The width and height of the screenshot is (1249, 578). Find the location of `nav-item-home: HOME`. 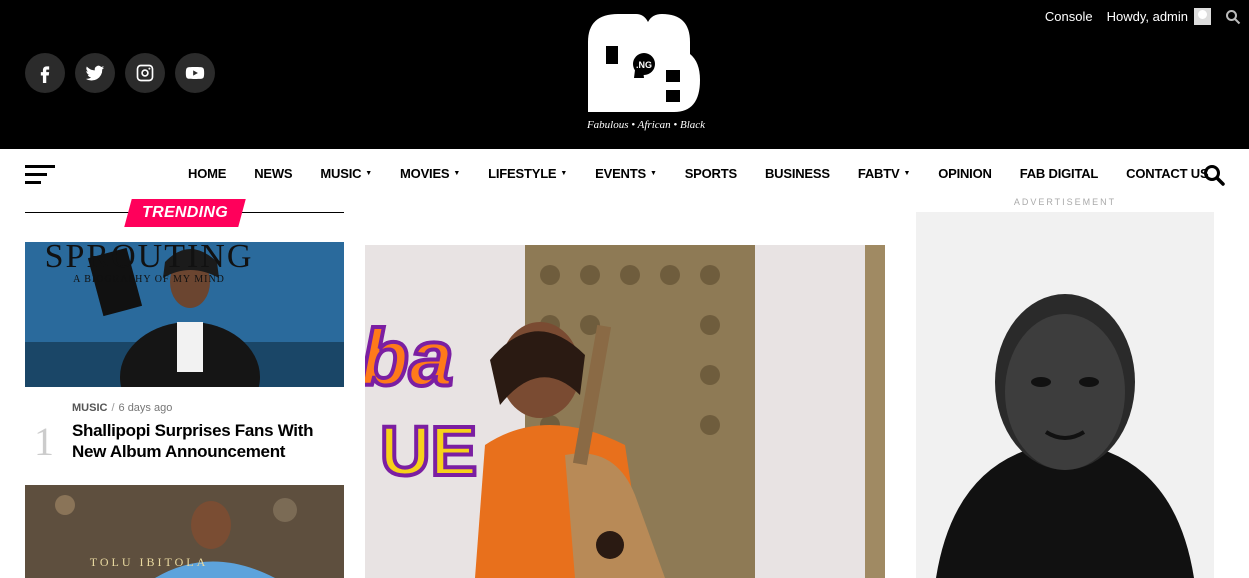

nav-item-home: HOME is located at coordinates (207, 173).